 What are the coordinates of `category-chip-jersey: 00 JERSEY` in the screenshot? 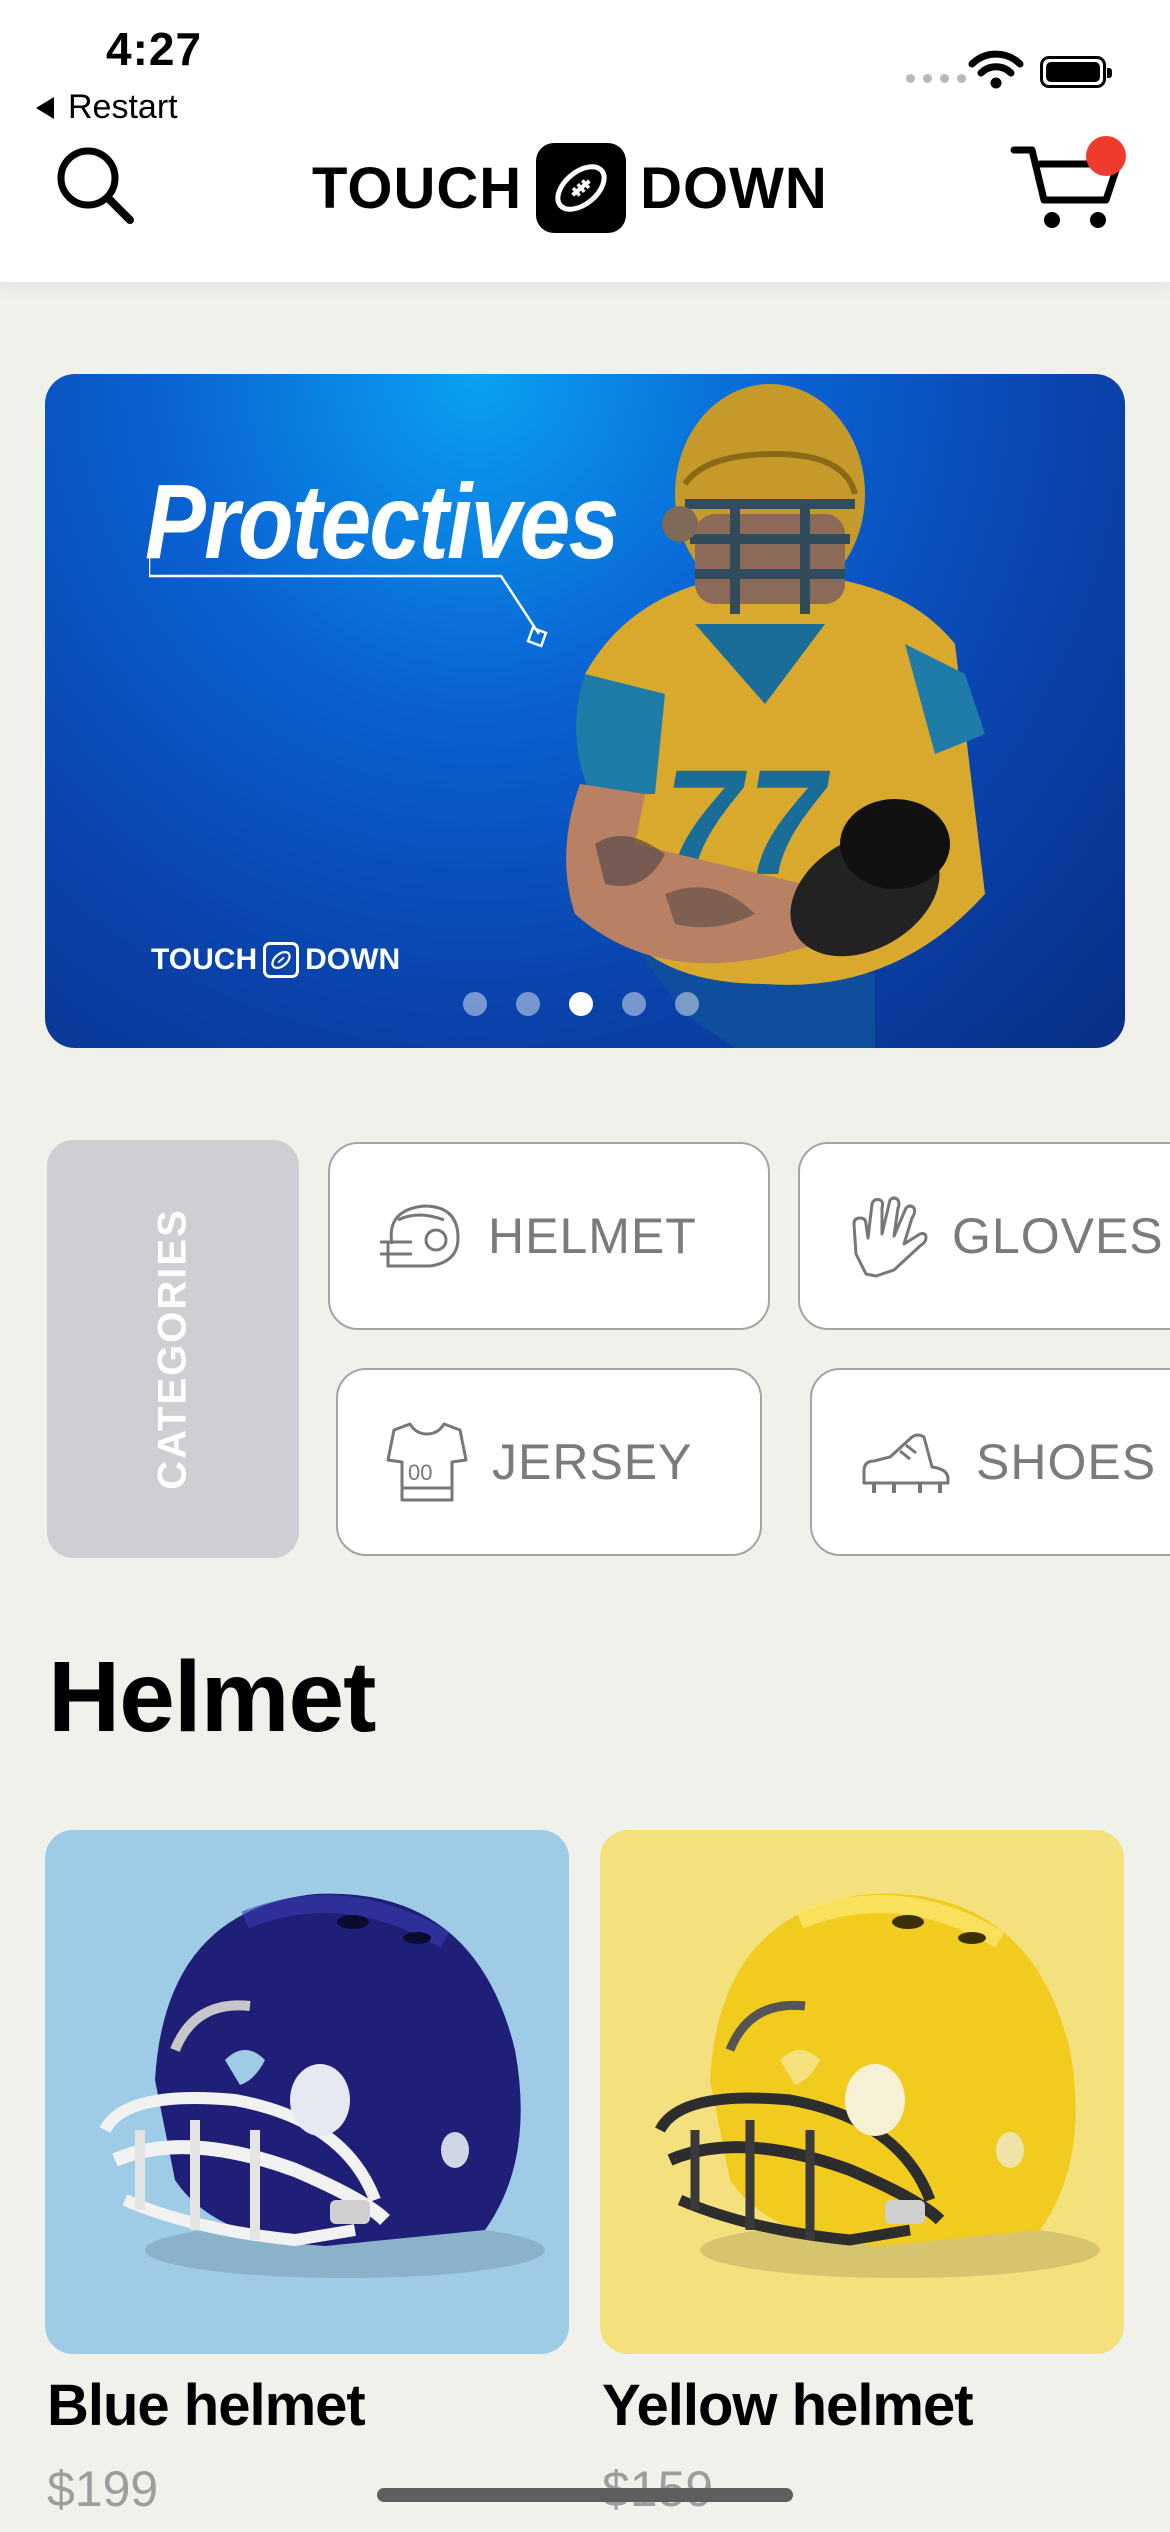 It's located at (549, 1462).